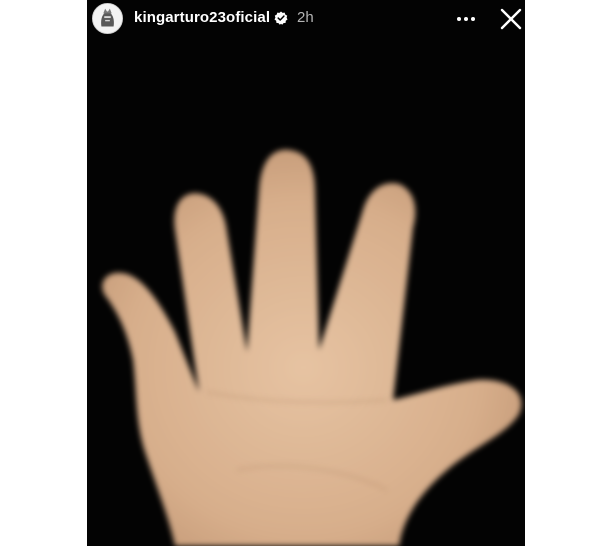  I want to click on username: kingarturo23oficial, so click(202, 17).